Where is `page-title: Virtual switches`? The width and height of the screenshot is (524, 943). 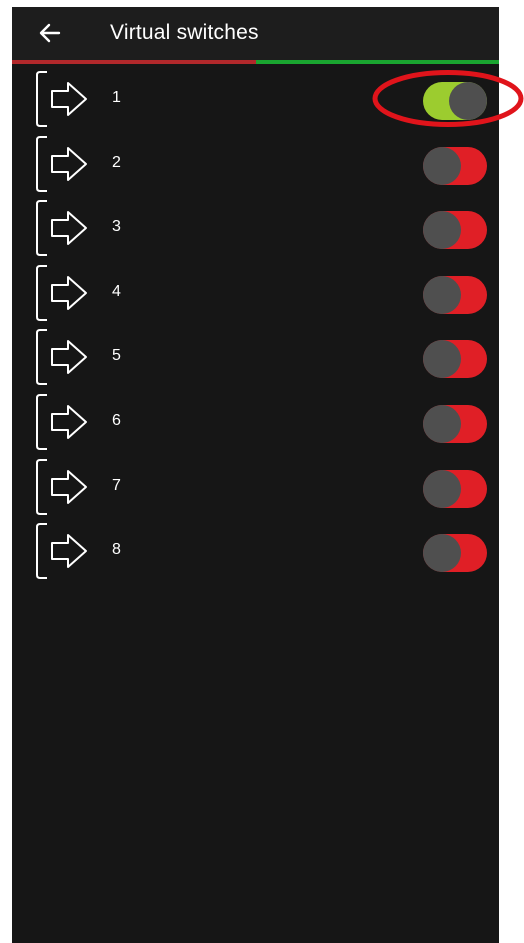
page-title: Virtual switches is located at coordinates (184, 32).